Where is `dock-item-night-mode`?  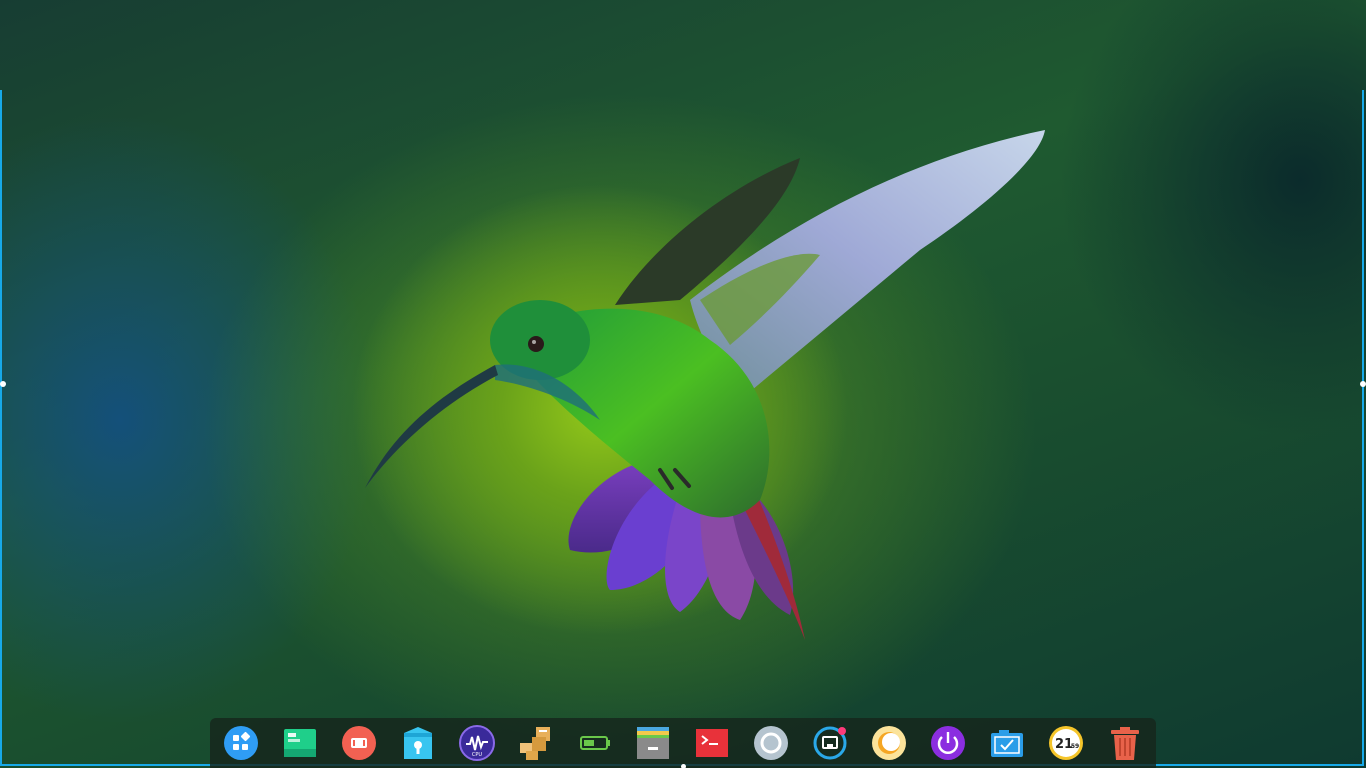 dock-item-night-mode is located at coordinates (889, 743).